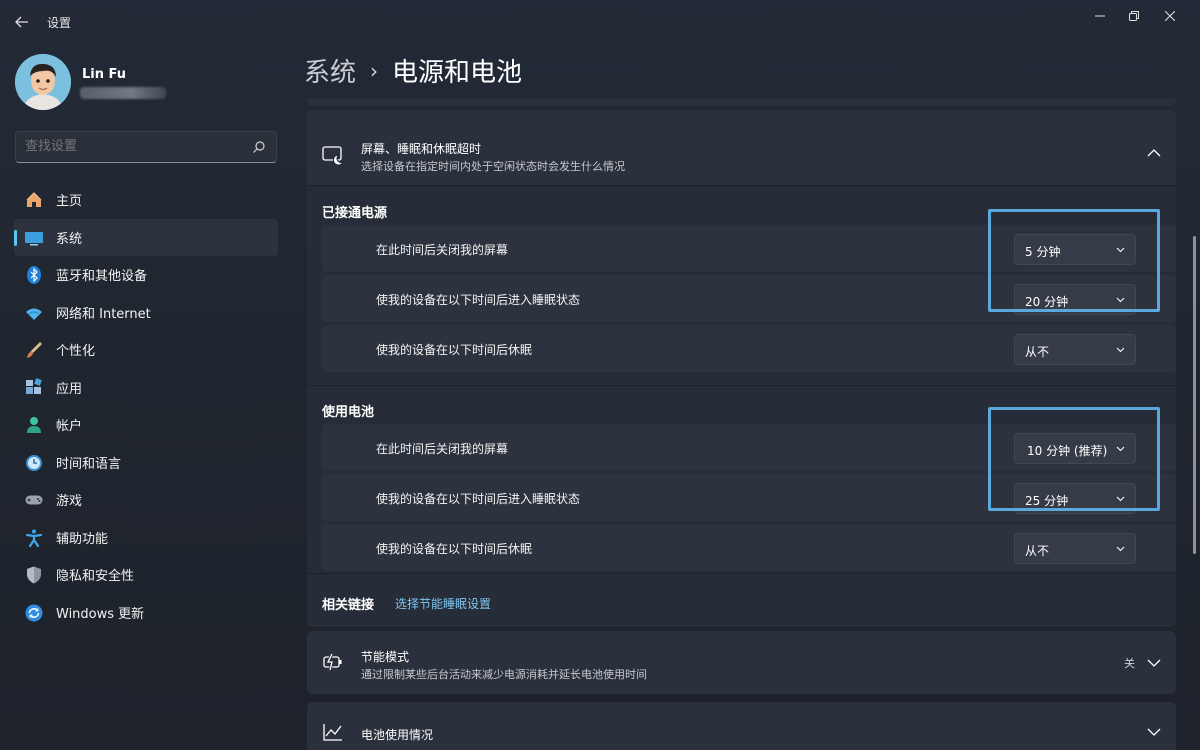 This screenshot has height=750, width=1200. I want to click on sidebar-item-privacy: 隐私和安全性, so click(146, 575).